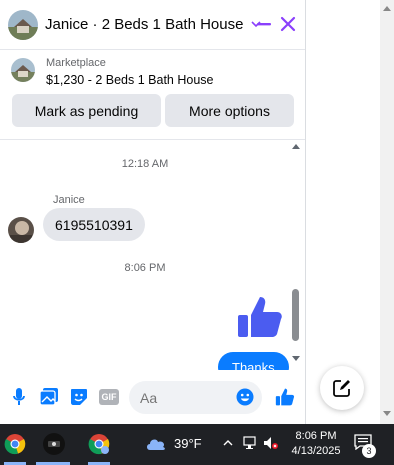 This screenshot has height=465, width=394. Describe the element at coordinates (15, 444) in the screenshot. I see `chrome-icon` at that location.